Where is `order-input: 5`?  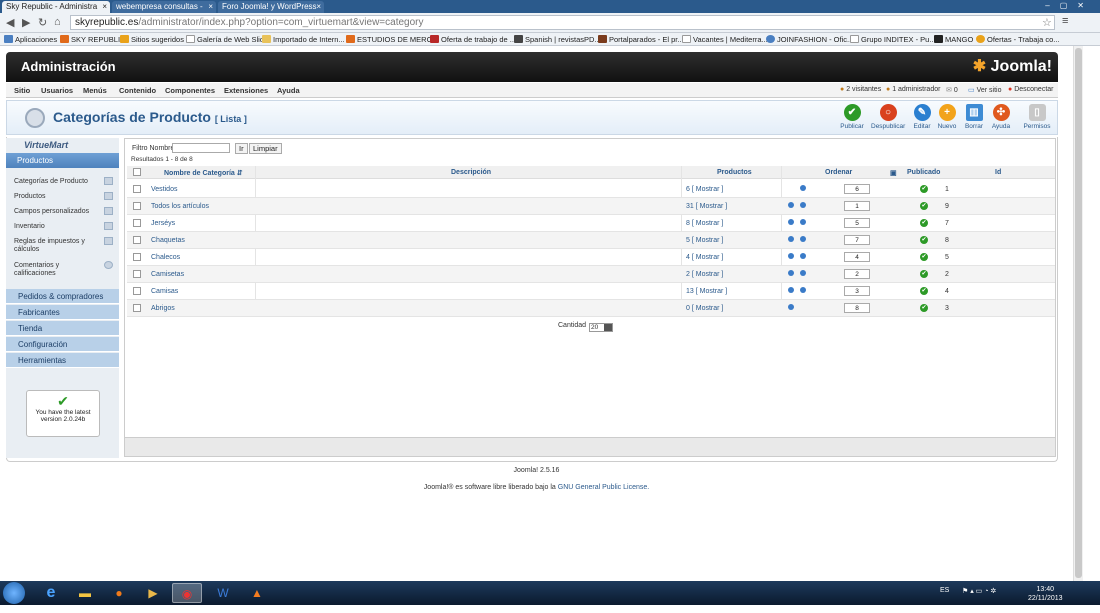 order-input: 5 is located at coordinates (857, 223).